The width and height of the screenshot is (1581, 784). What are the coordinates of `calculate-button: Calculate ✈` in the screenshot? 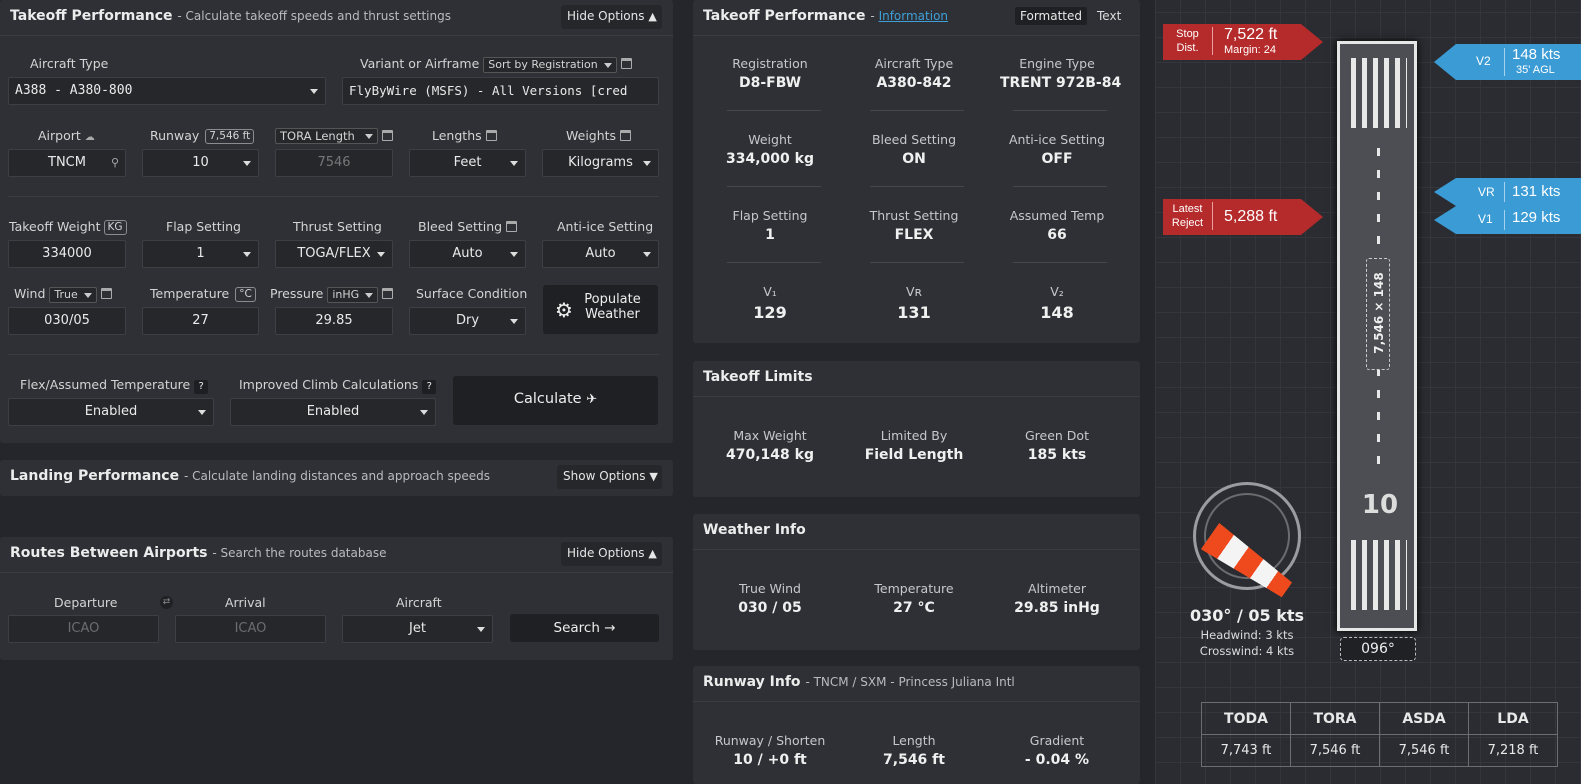 It's located at (555, 400).